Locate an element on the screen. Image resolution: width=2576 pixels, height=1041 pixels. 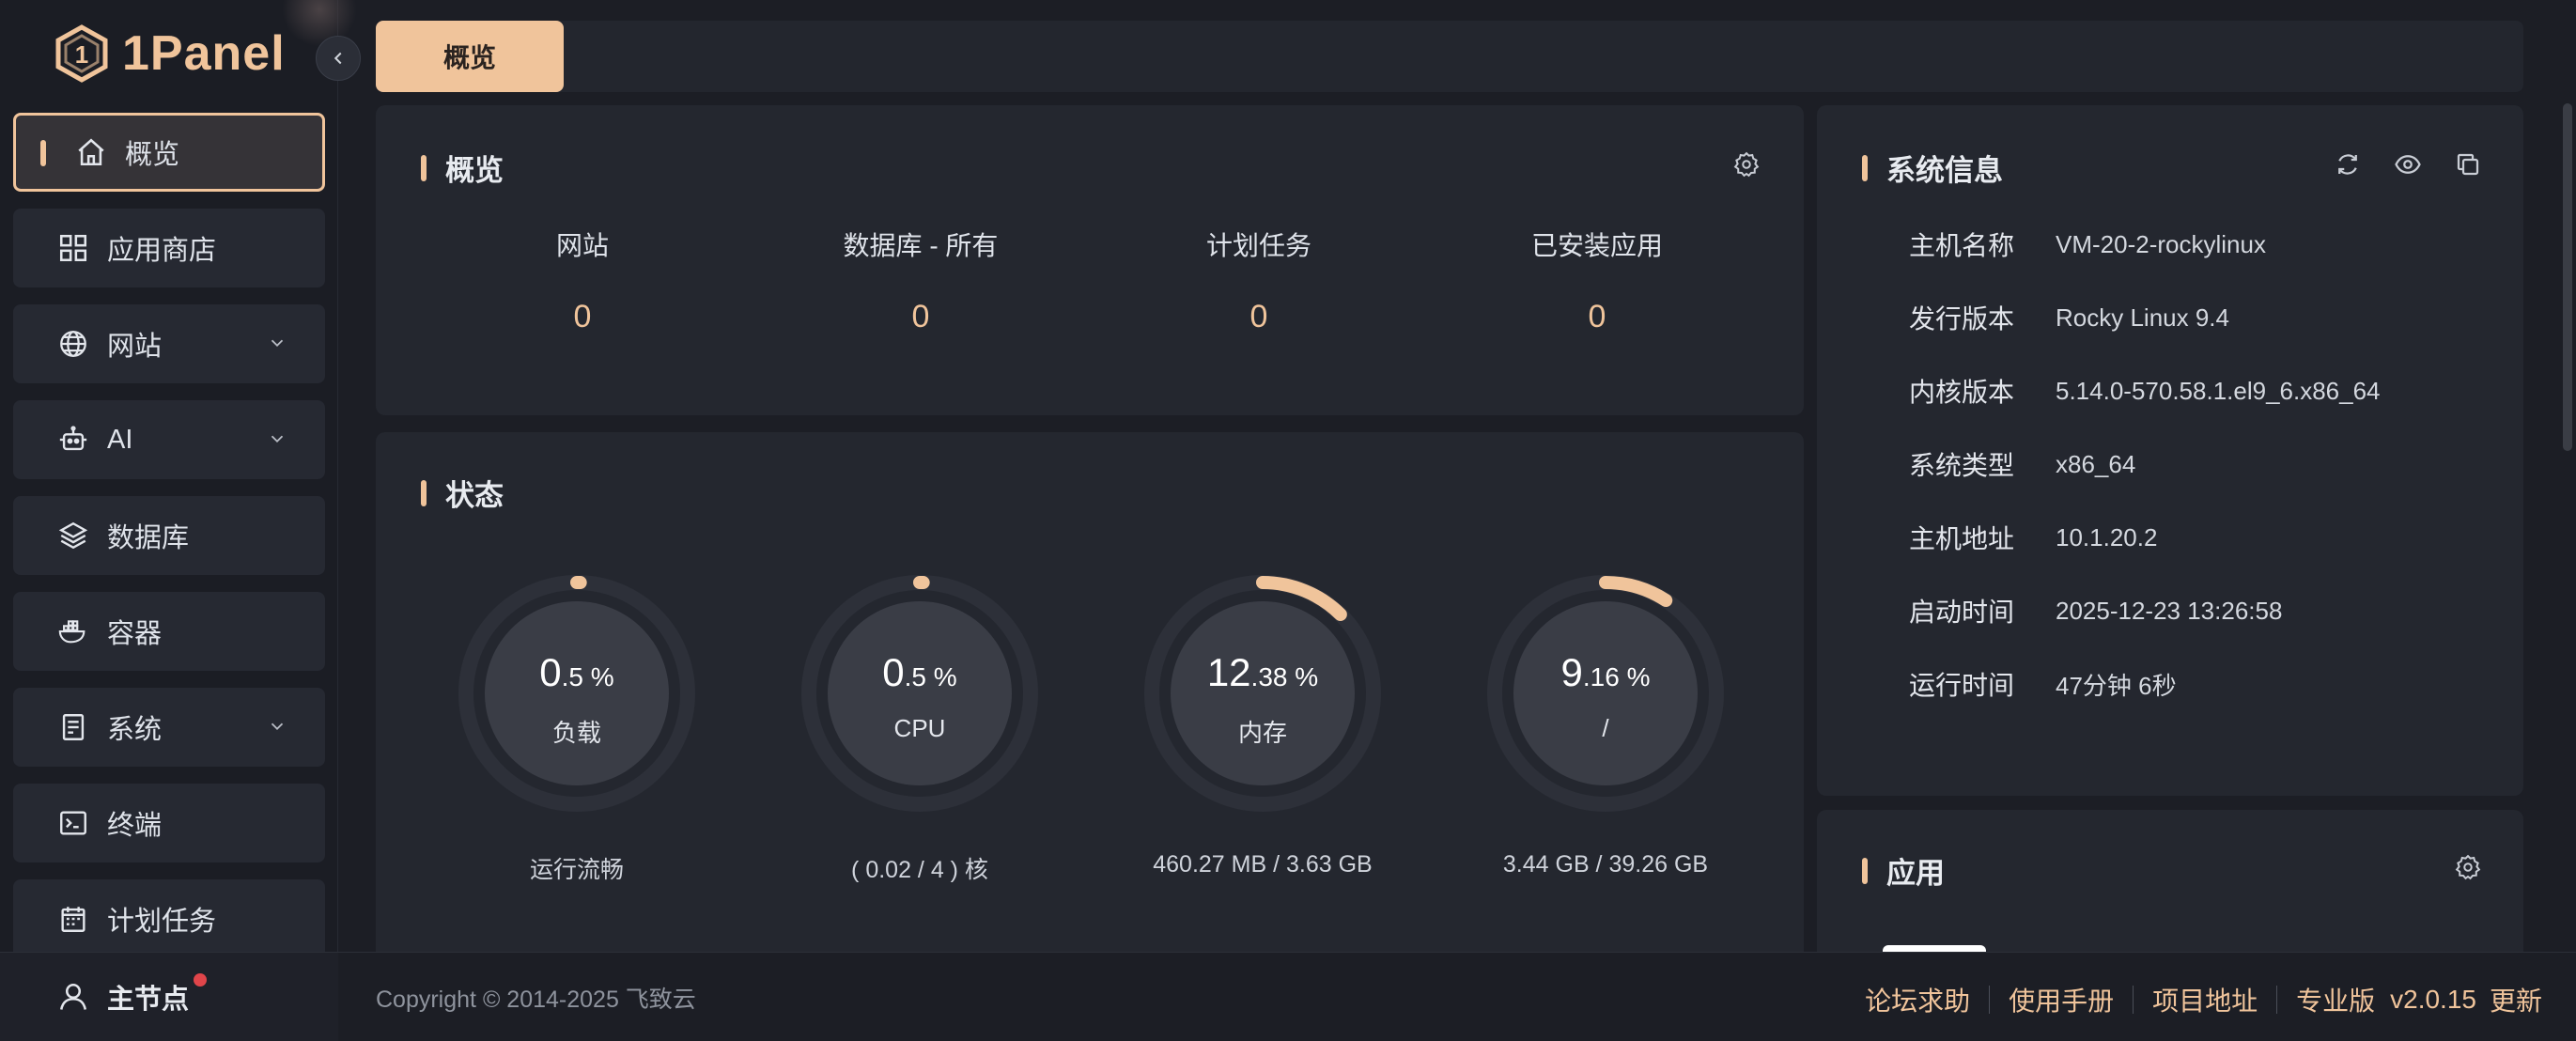
gauge-label: / is located at coordinates (1605, 728).